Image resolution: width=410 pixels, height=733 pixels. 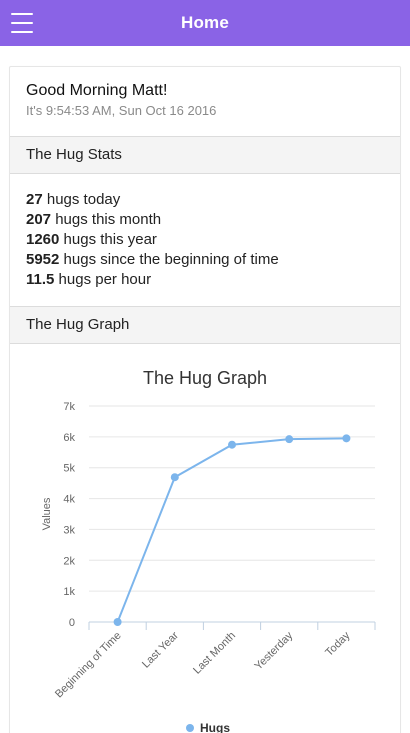 I want to click on y-tick-label: 3k, so click(x=69, y=530).